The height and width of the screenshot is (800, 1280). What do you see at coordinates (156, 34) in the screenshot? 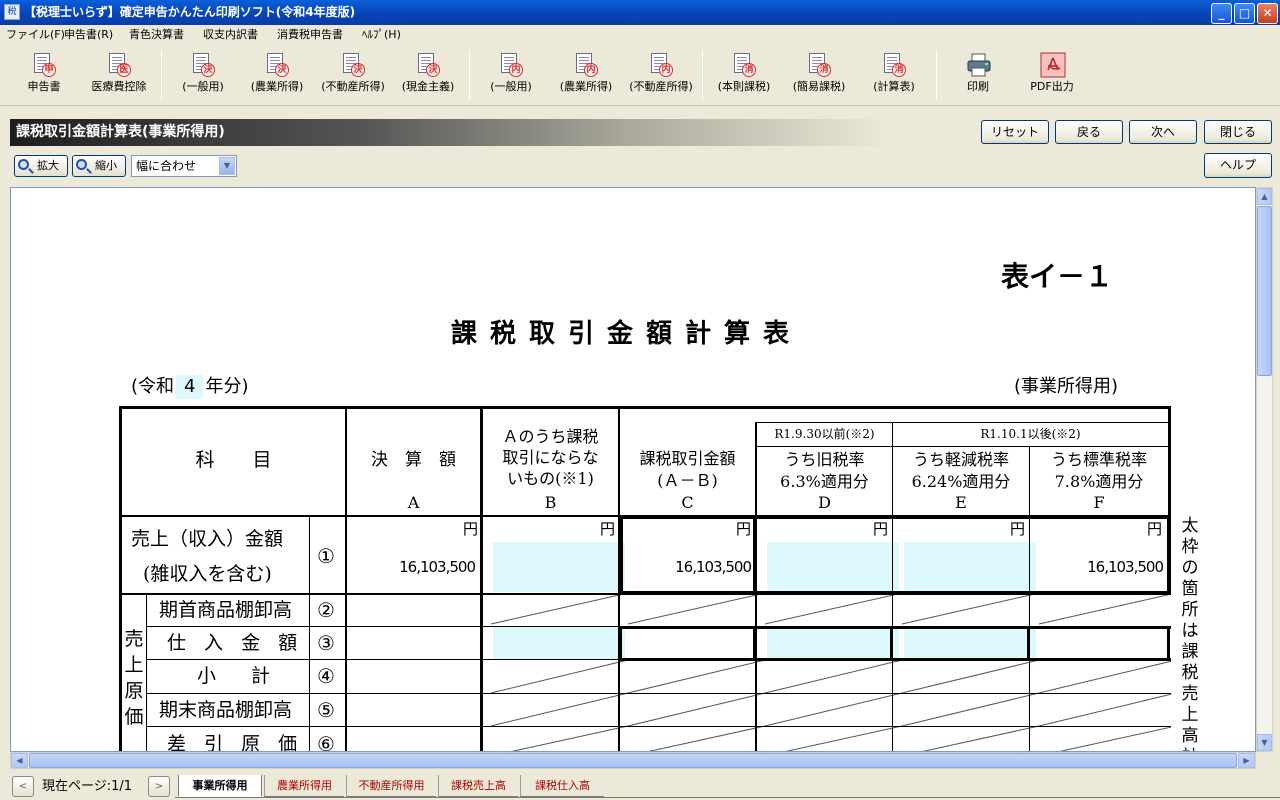
I see `menu-blue-return: 青色決算書` at bounding box center [156, 34].